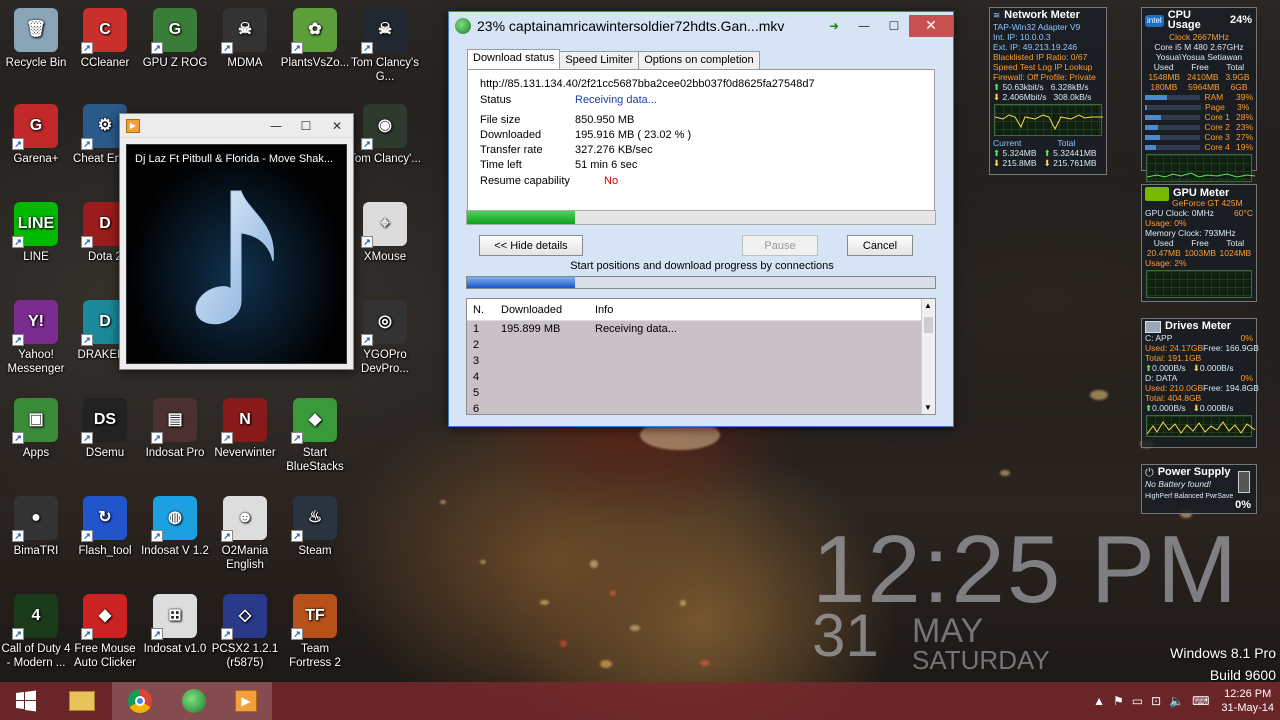  What do you see at coordinates (928, 356) in the screenshot?
I see `list-scrollbar: ▲ ▼` at bounding box center [928, 356].